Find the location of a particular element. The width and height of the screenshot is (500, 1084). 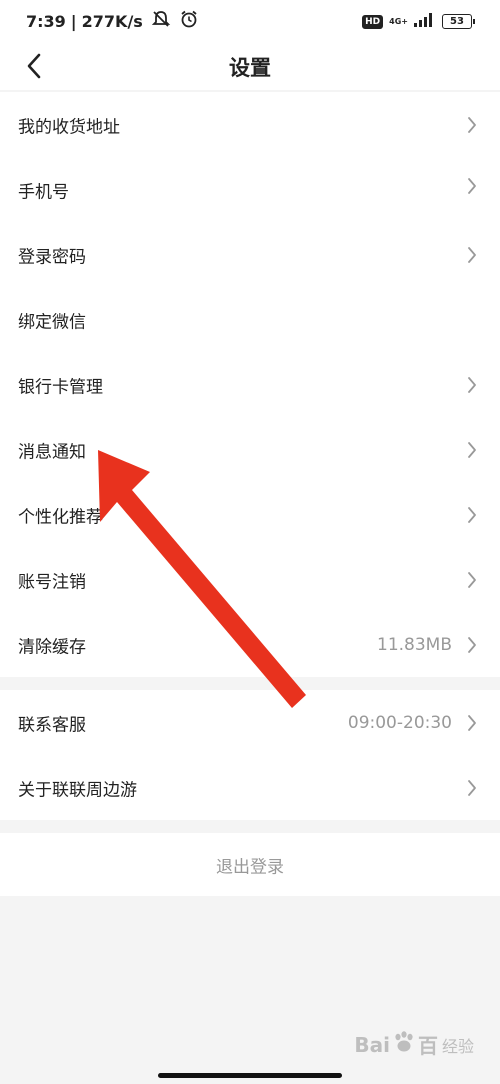

signal-bars-icon is located at coordinates (425, 21).